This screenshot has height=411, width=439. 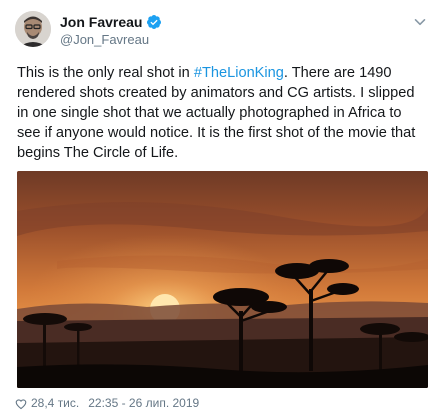 I want to click on author-handle: @Jon_Favreau, so click(x=104, y=40).